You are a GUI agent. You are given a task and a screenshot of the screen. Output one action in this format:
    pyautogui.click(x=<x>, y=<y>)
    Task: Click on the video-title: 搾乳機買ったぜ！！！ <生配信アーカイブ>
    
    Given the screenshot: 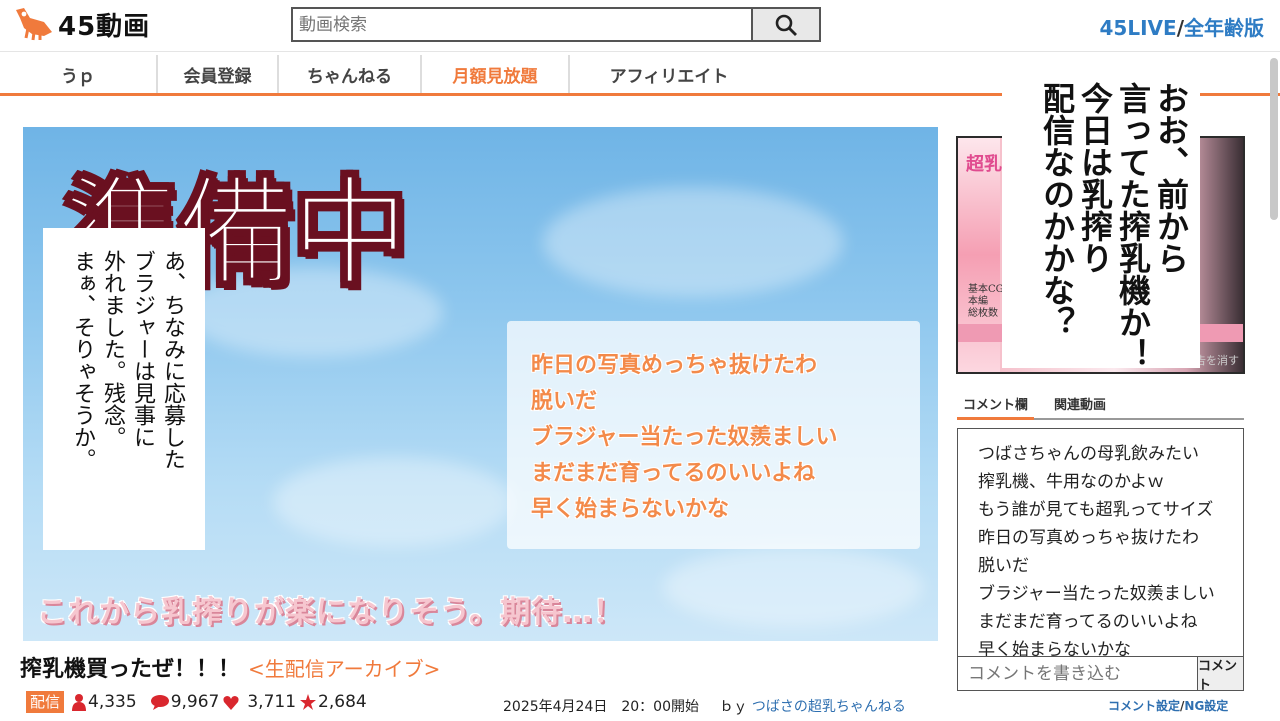 What is the action you would take?
    pyautogui.click(x=230, y=667)
    